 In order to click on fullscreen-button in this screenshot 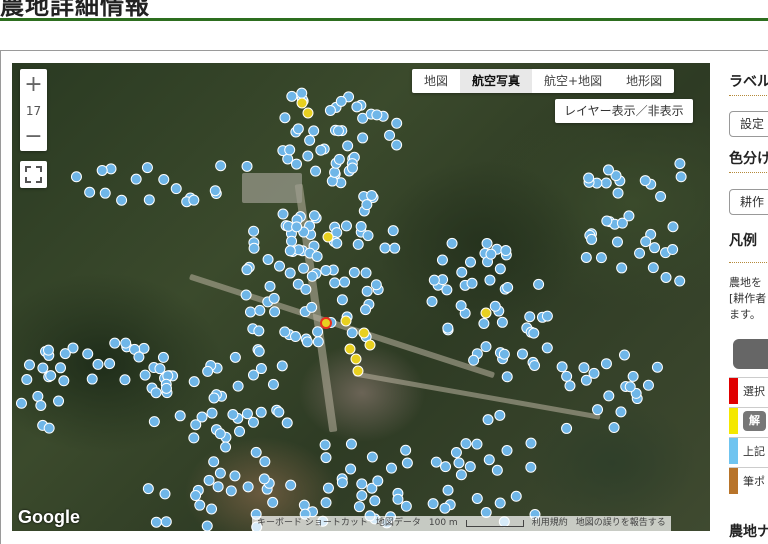, I will do `click(33, 174)`.